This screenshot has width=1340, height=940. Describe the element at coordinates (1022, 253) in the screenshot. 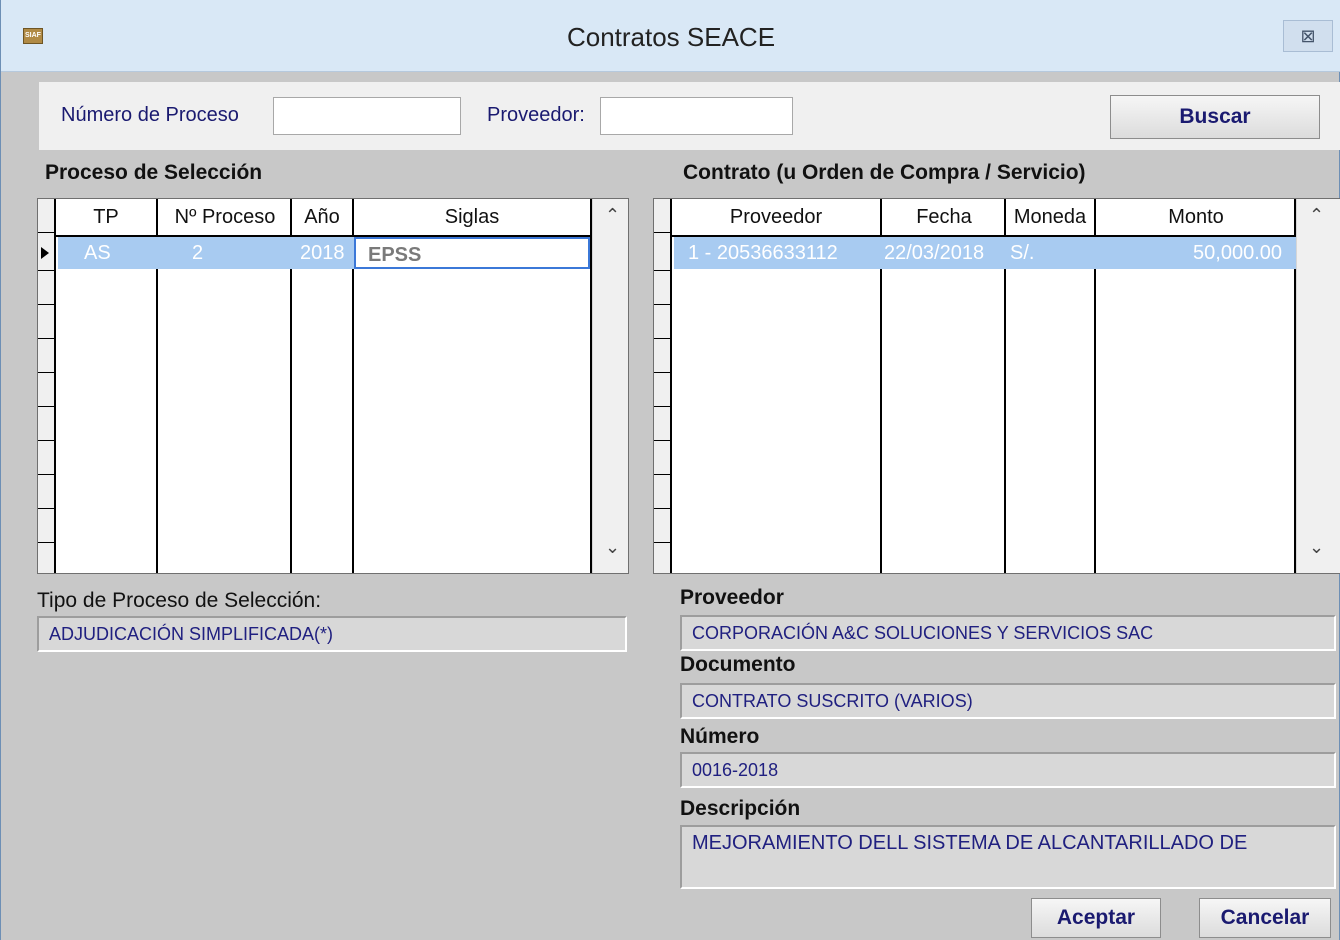

I see `row-moneda: S/.` at that location.